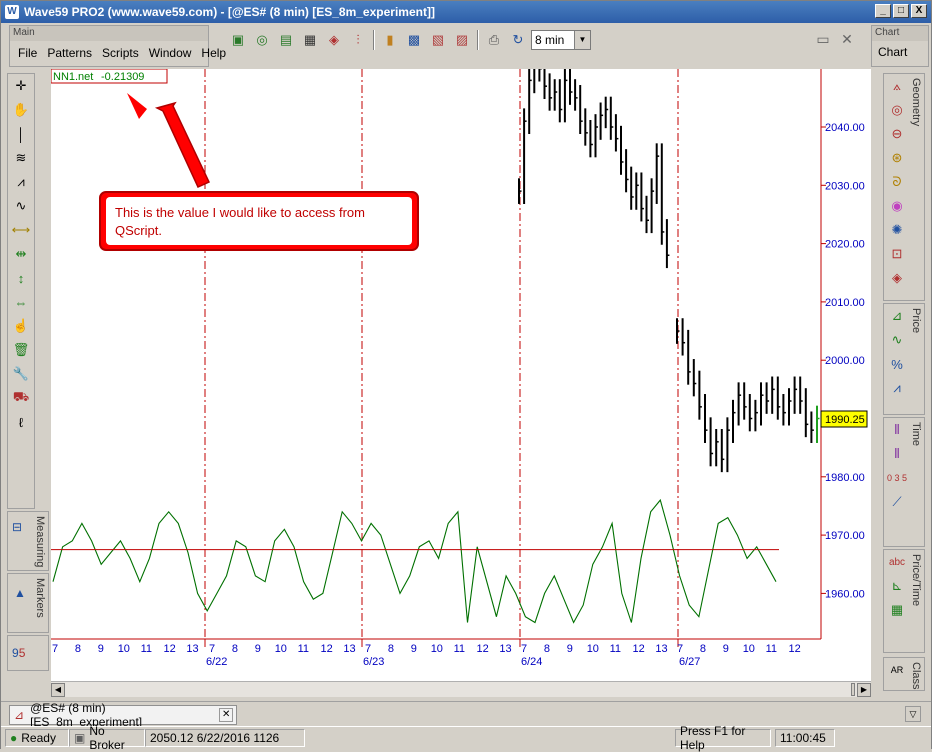  Describe the element at coordinates (462, 40) in the screenshot. I see `import-icon: ▨` at that location.